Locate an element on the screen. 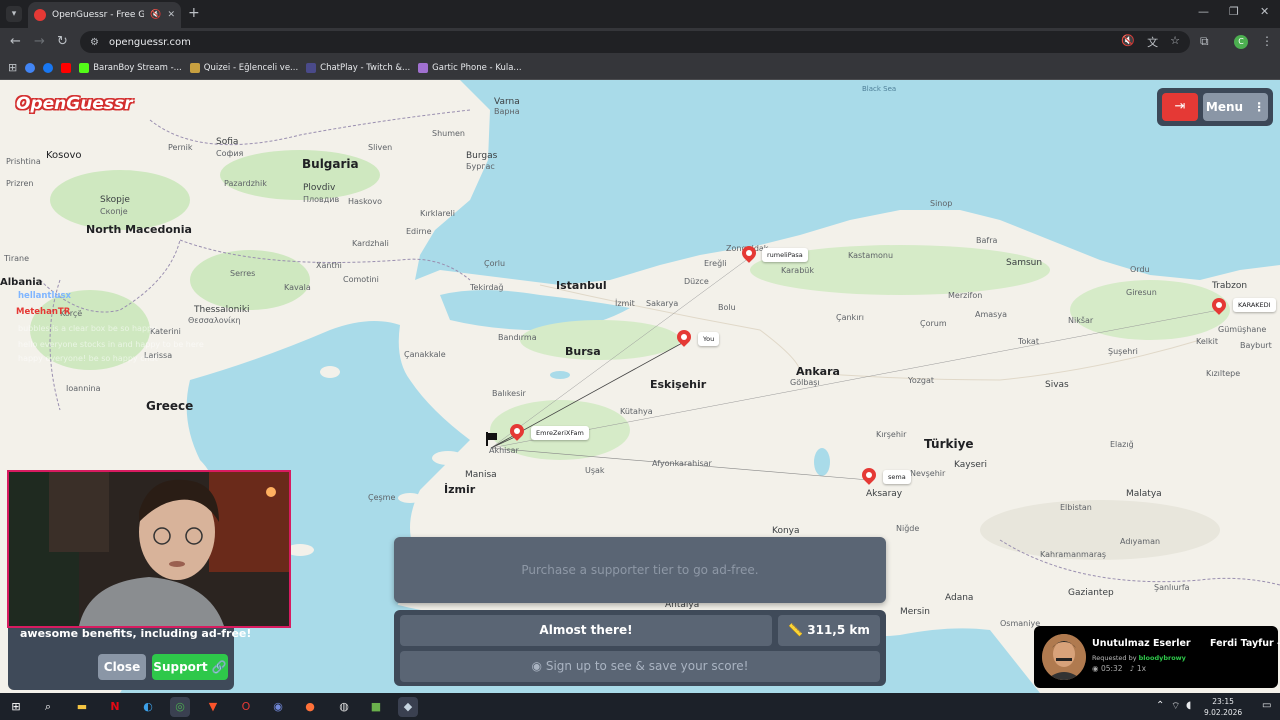 The height and width of the screenshot is (720, 1280). close-tab-icon: ✕ is located at coordinates (171, 15).